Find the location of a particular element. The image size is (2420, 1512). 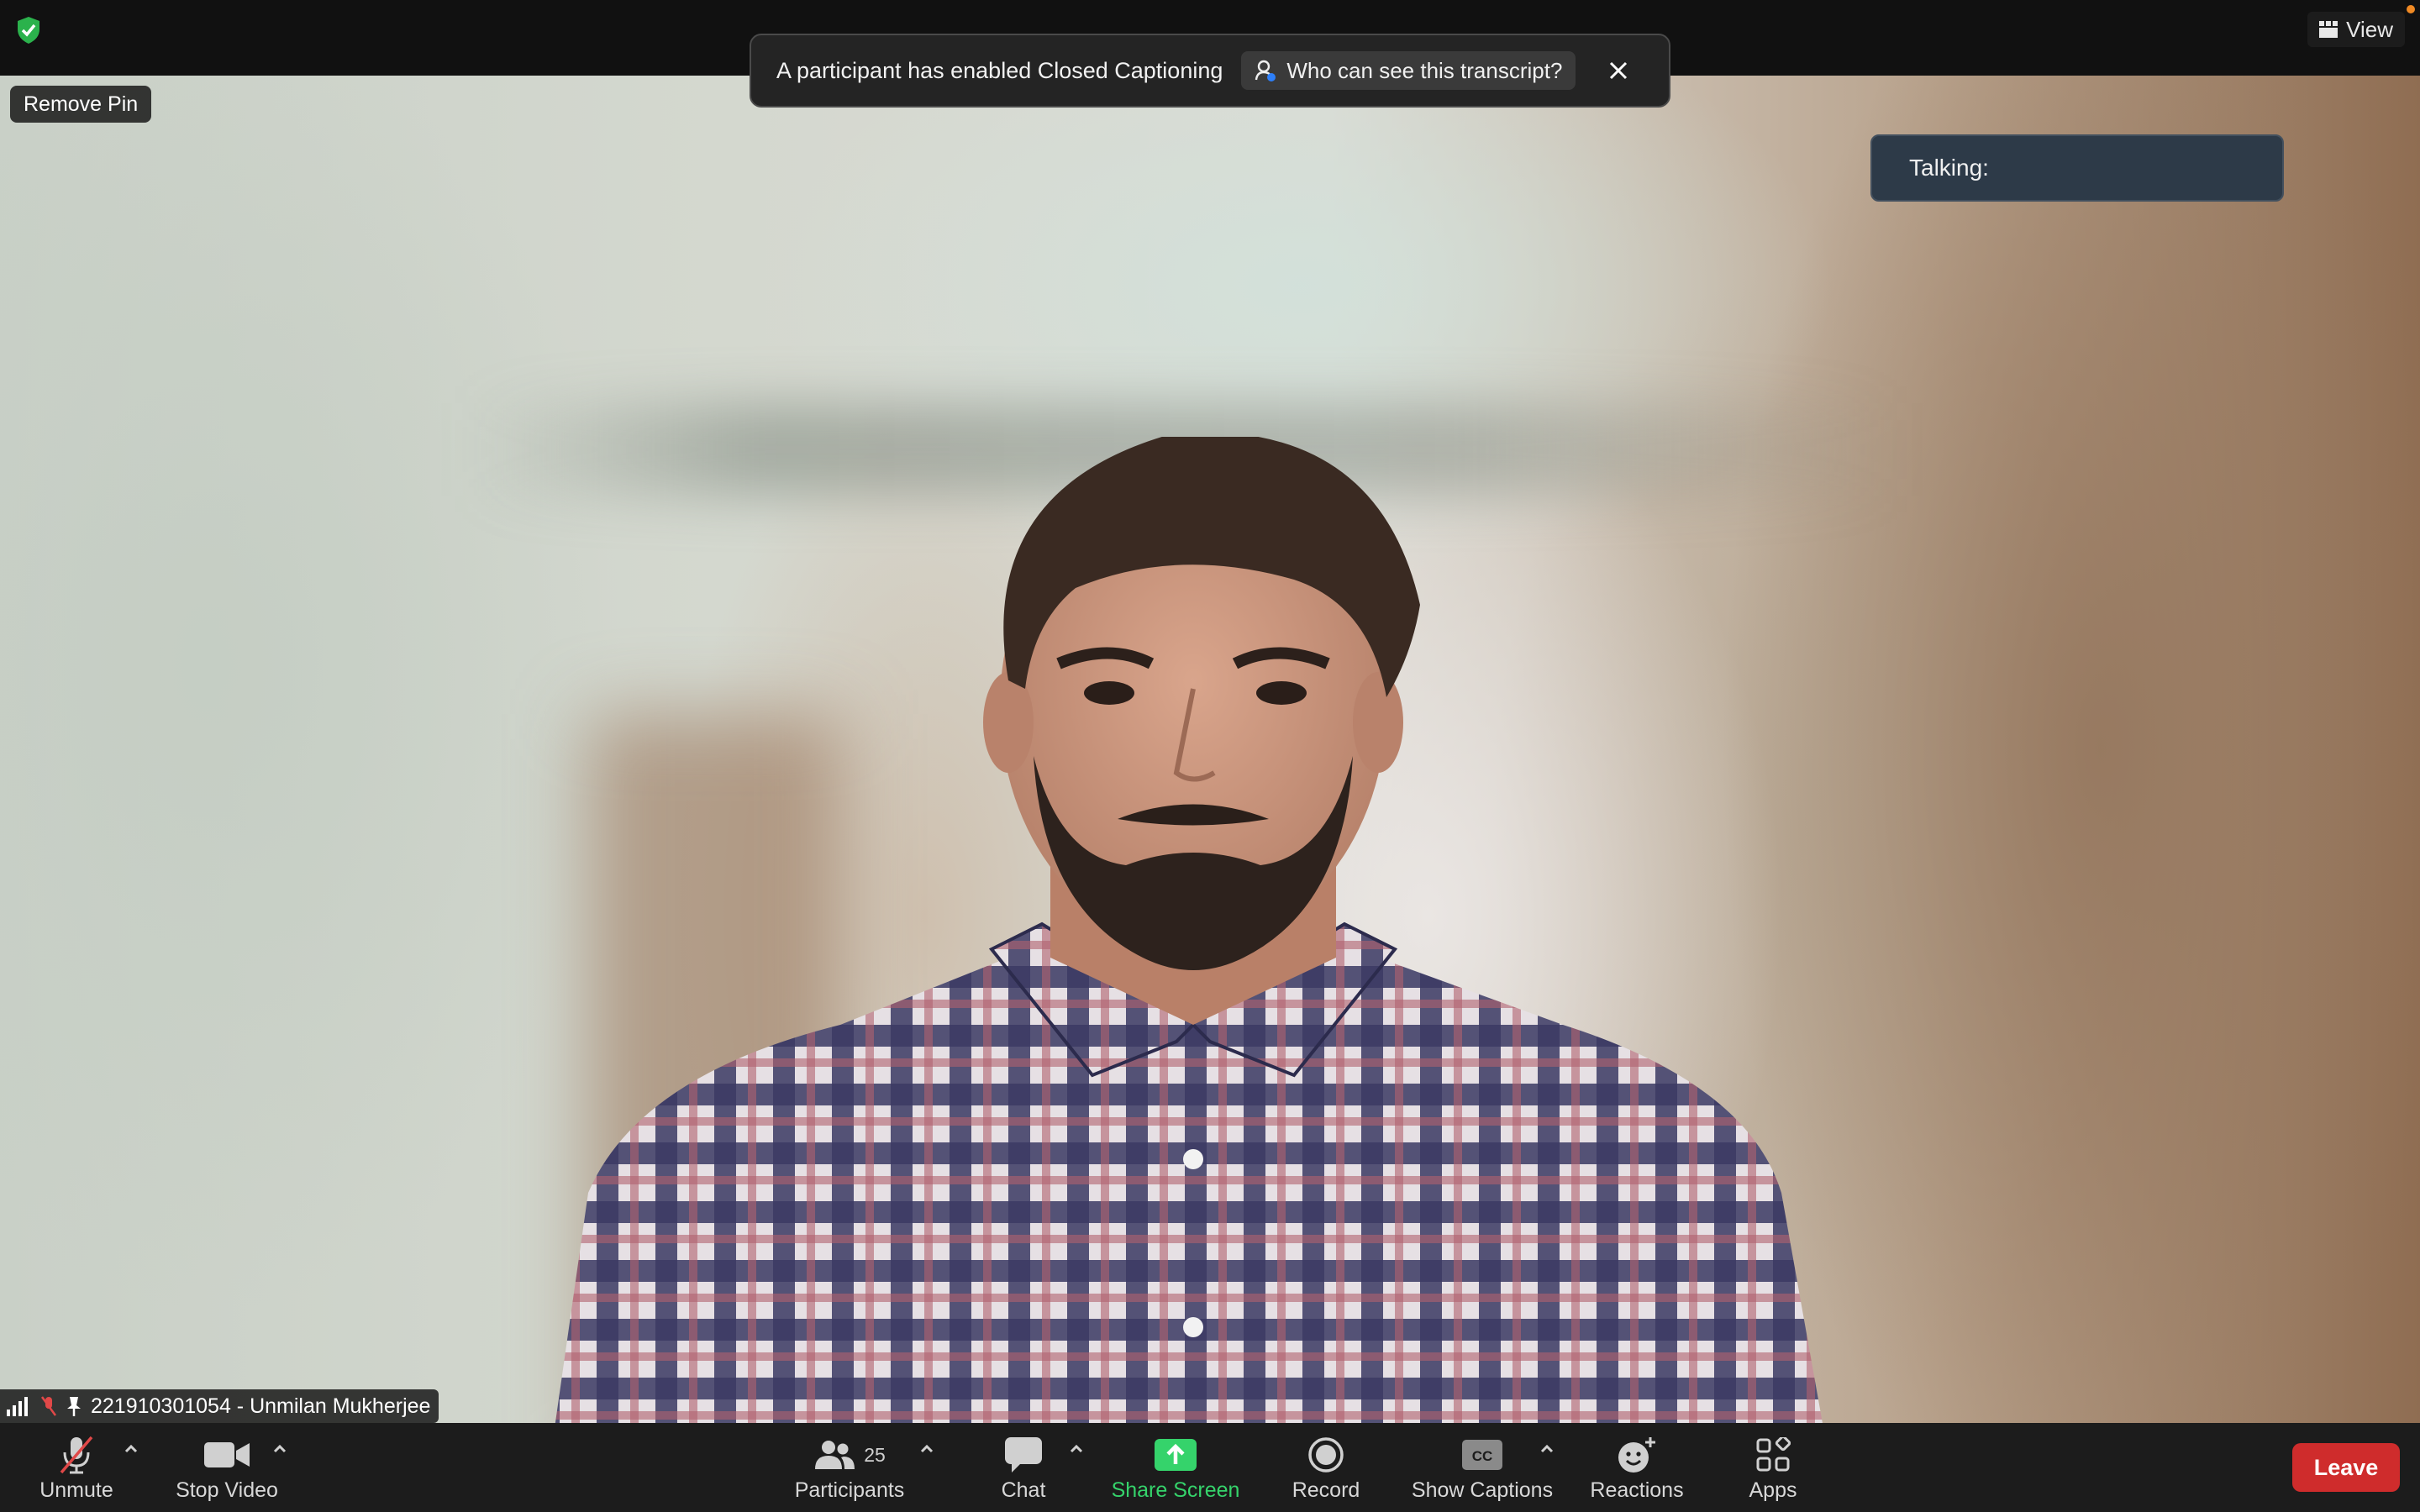

leave-button: Leave is located at coordinates (2346, 1467).